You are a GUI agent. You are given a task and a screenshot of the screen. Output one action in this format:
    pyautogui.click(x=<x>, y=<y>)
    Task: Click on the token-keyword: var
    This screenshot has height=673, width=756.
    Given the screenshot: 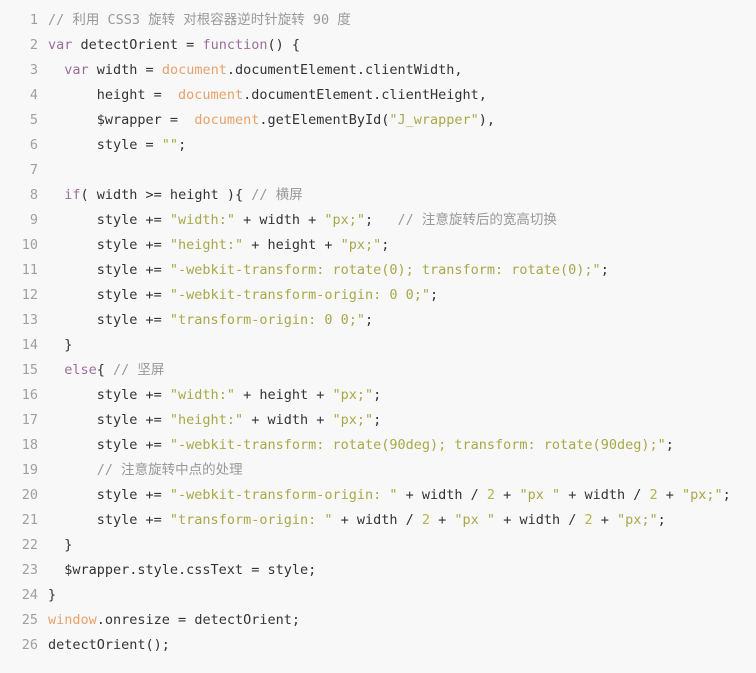 What is the action you would take?
    pyautogui.click(x=76, y=70)
    